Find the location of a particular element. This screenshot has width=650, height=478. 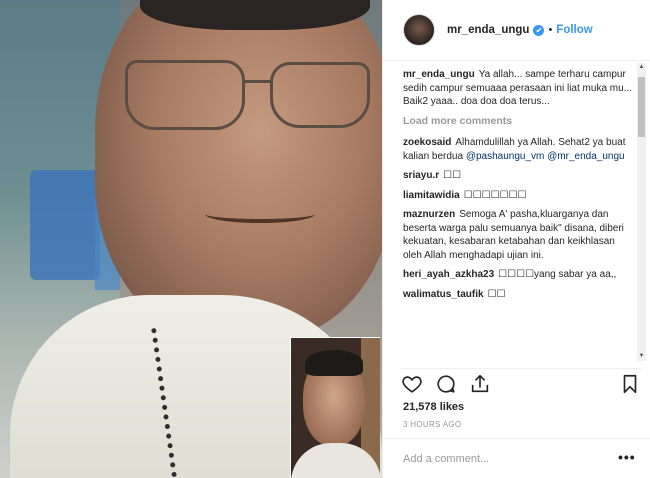

glasses-bridge is located at coordinates (258, 81).